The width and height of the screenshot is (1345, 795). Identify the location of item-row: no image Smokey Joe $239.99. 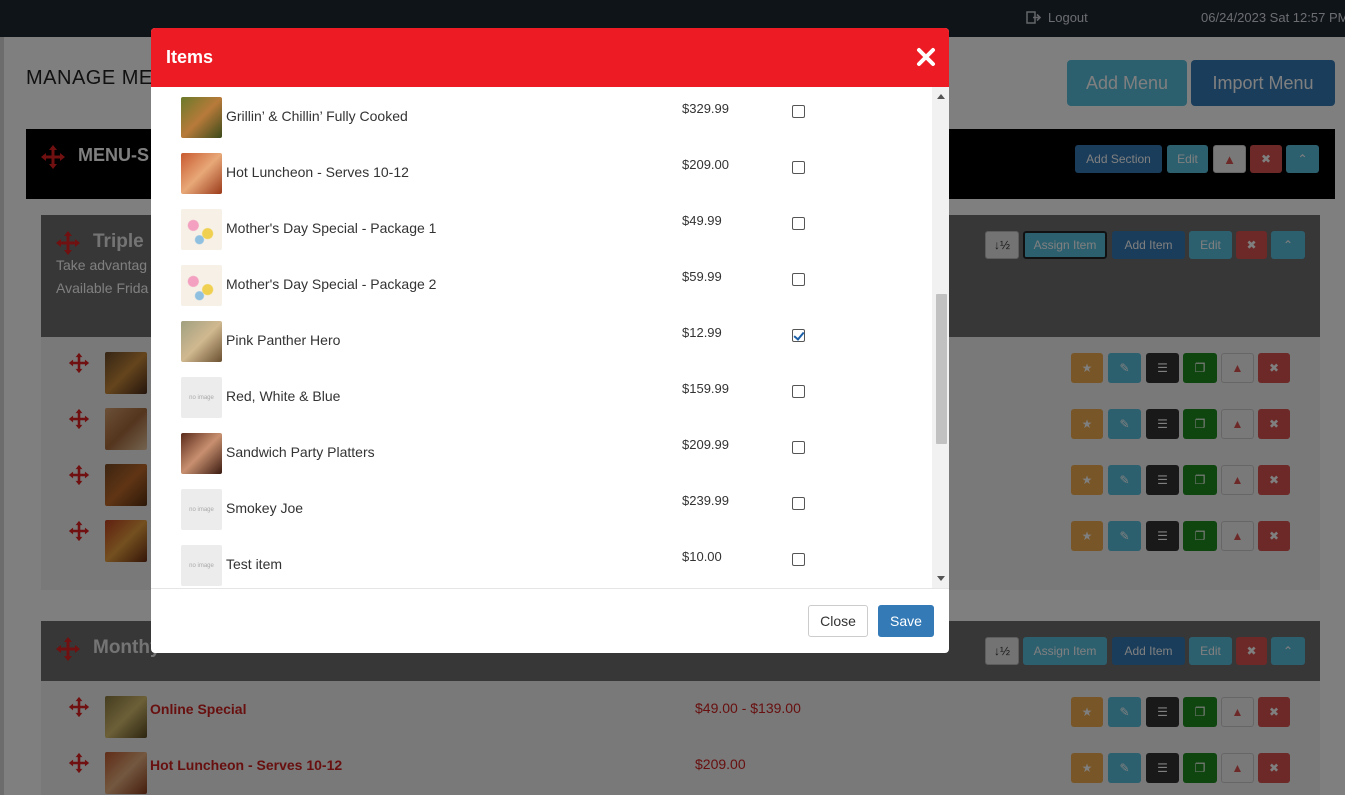
(541, 507).